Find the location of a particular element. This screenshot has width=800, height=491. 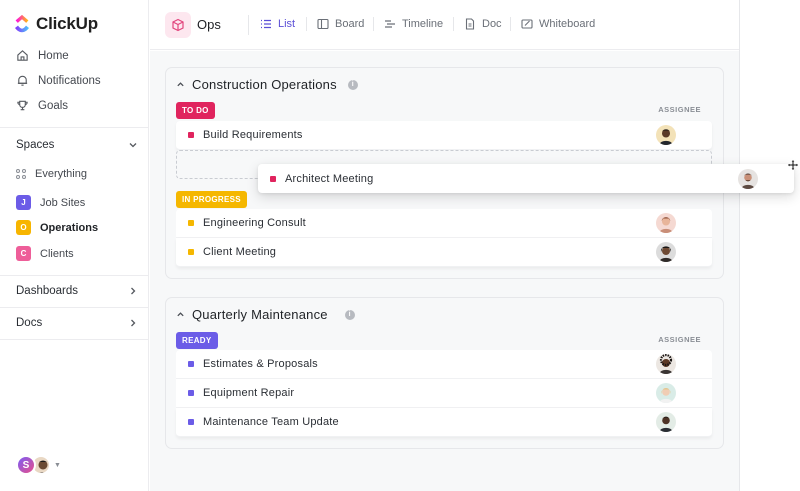

task-name: Architect Meeting is located at coordinates (329, 179).